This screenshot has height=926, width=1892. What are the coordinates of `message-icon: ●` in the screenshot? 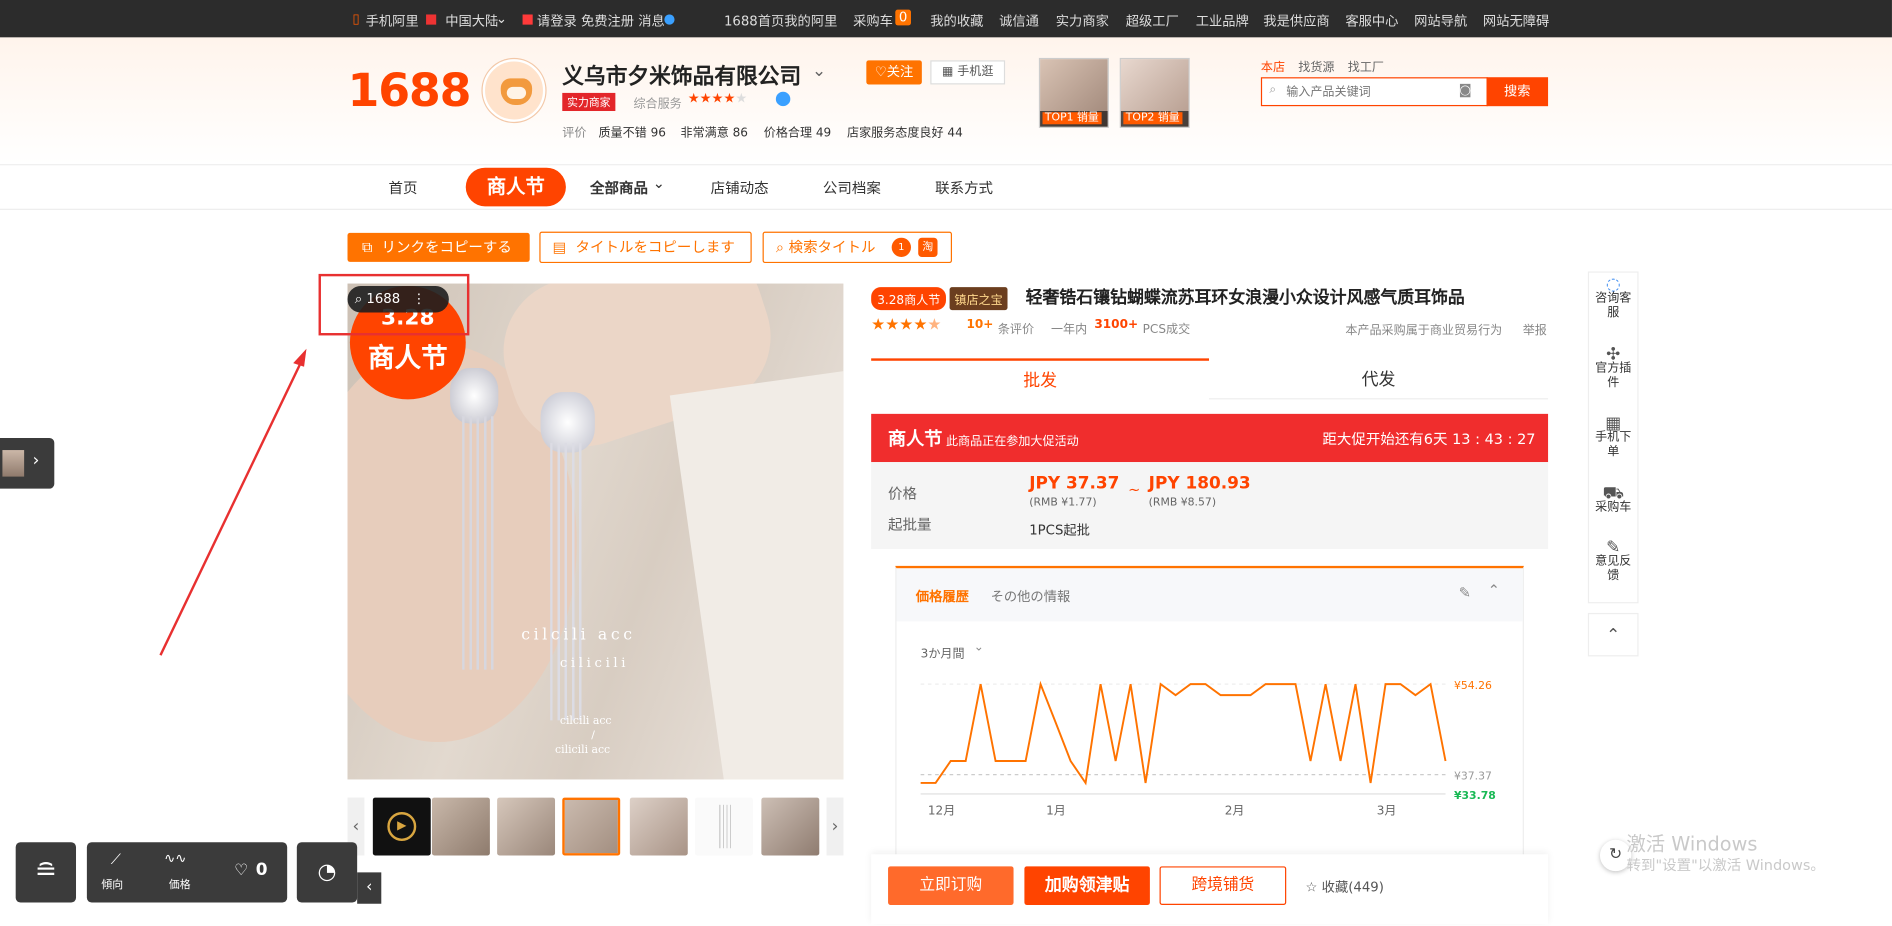 It's located at (669, 18).